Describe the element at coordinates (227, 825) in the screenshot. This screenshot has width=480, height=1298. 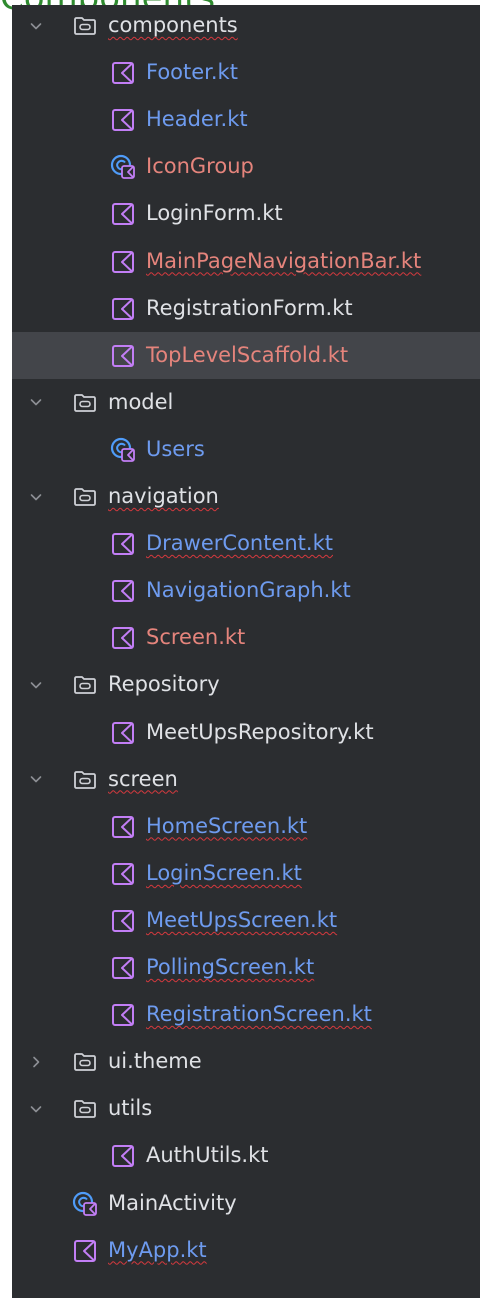
I see `tree-item-label: HomeScreen.kt` at that location.